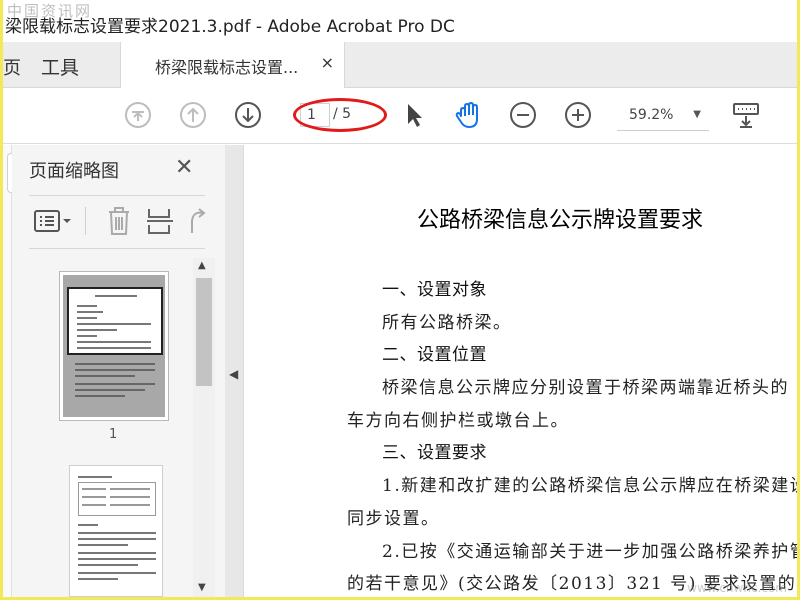  What do you see at coordinates (578, 115) in the screenshot?
I see `zoom-in-icon` at bounding box center [578, 115].